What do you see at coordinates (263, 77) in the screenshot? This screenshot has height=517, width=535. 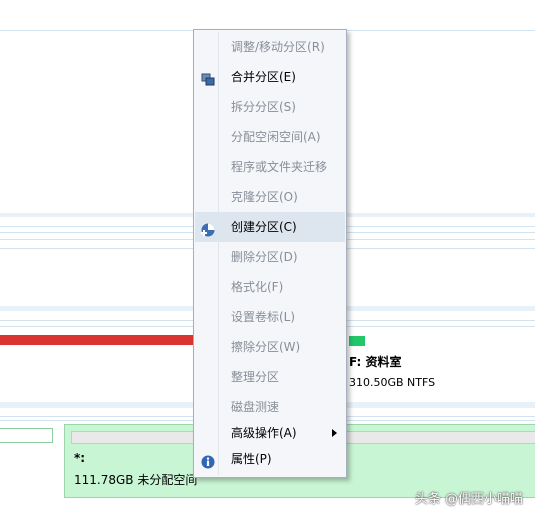 I see `menu-item-label: 合并分区(E)` at bounding box center [263, 77].